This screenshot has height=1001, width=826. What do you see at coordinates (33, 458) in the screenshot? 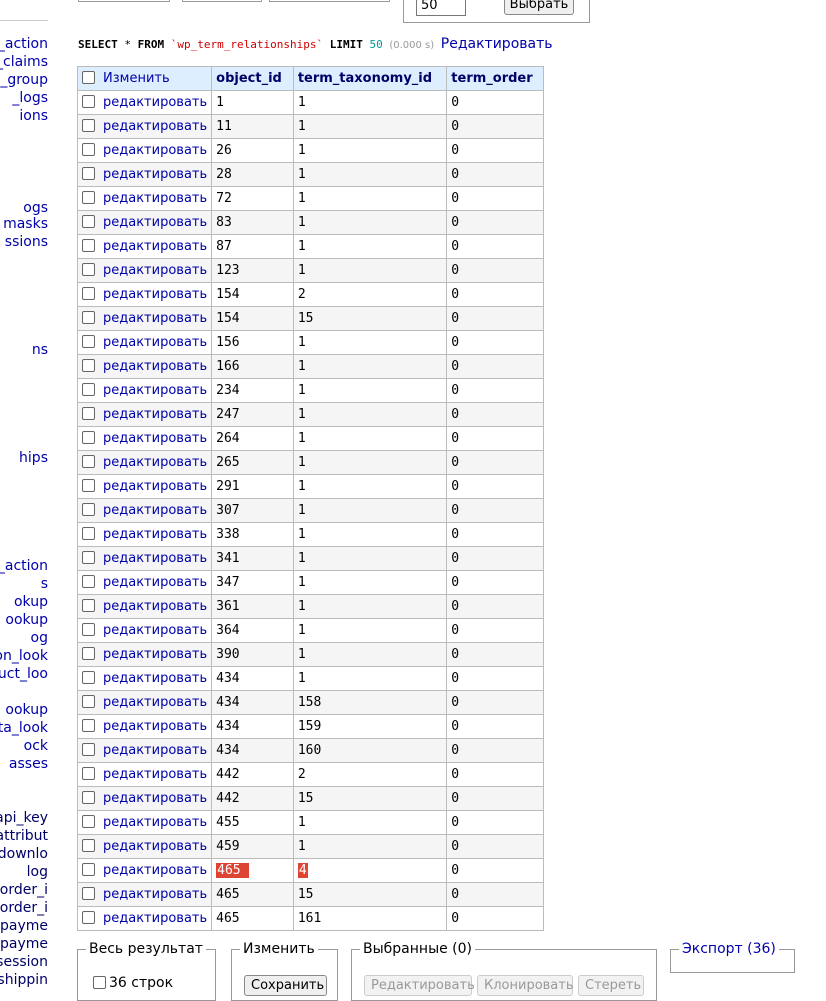
I see `sidebar-table-link: hips` at bounding box center [33, 458].